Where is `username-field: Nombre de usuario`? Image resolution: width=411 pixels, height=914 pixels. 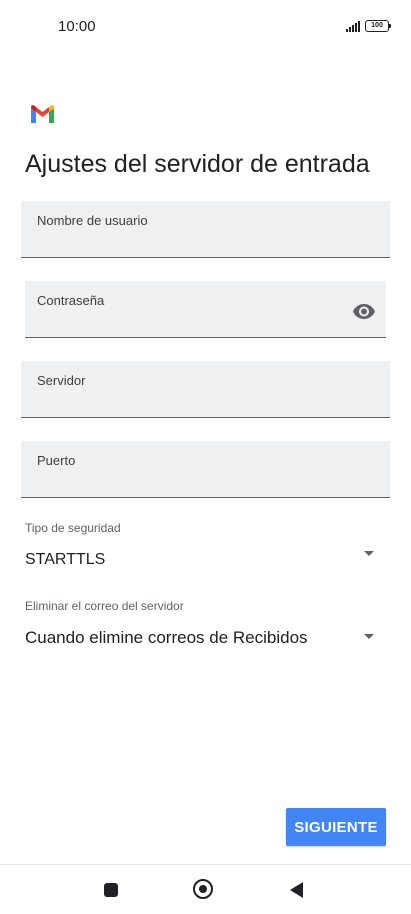
username-field: Nombre de usuario is located at coordinates (205, 229).